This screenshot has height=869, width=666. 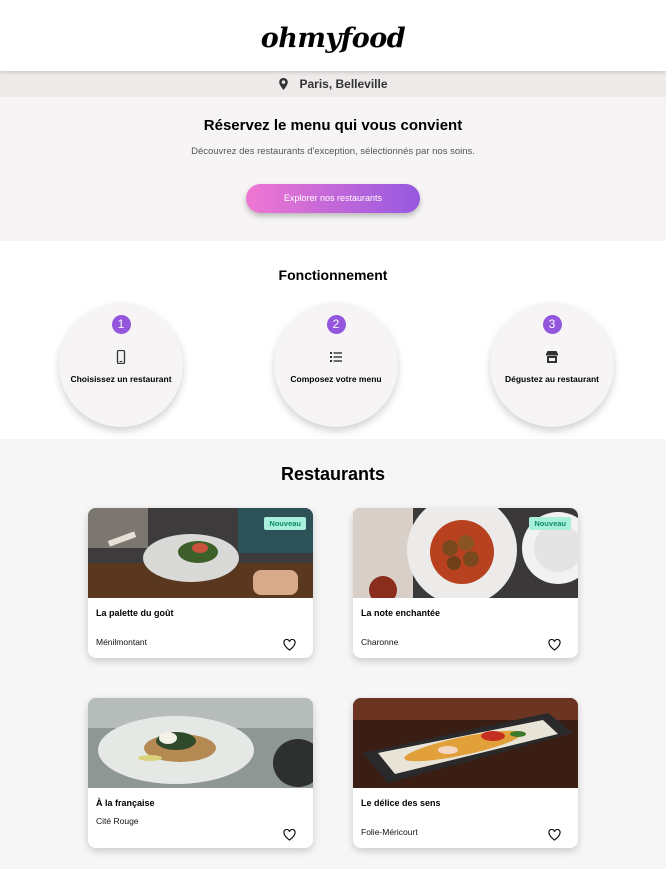 I want to click on hero-title: Réservez le menu qui vous convient, so click(x=333, y=125).